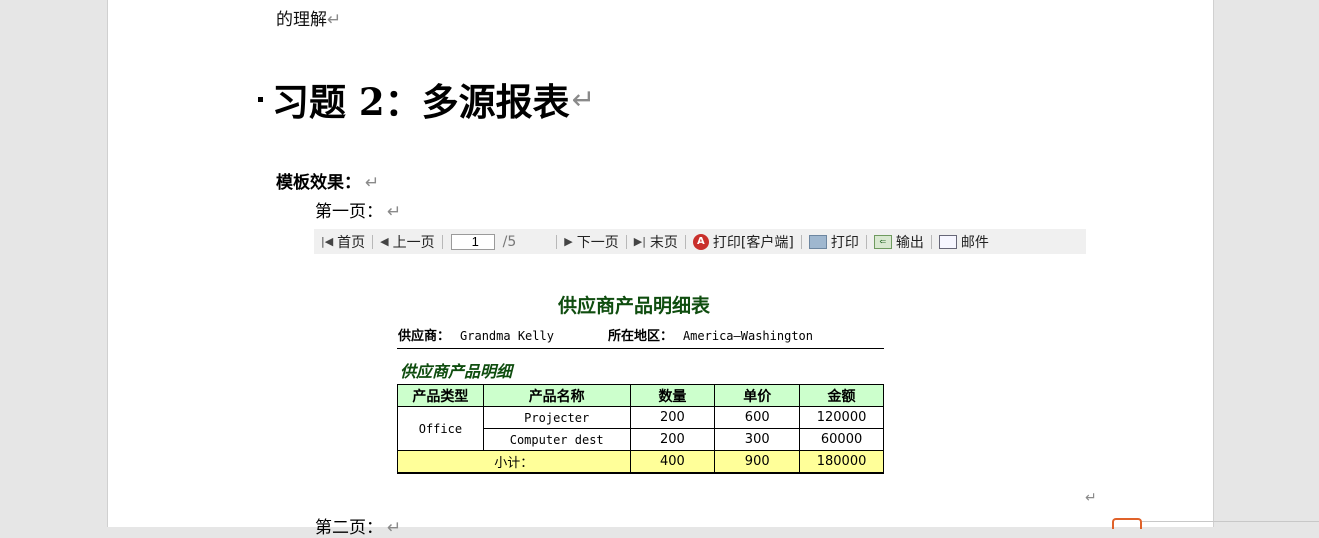  I want to click on next-page-label: 下一页, so click(597, 242).